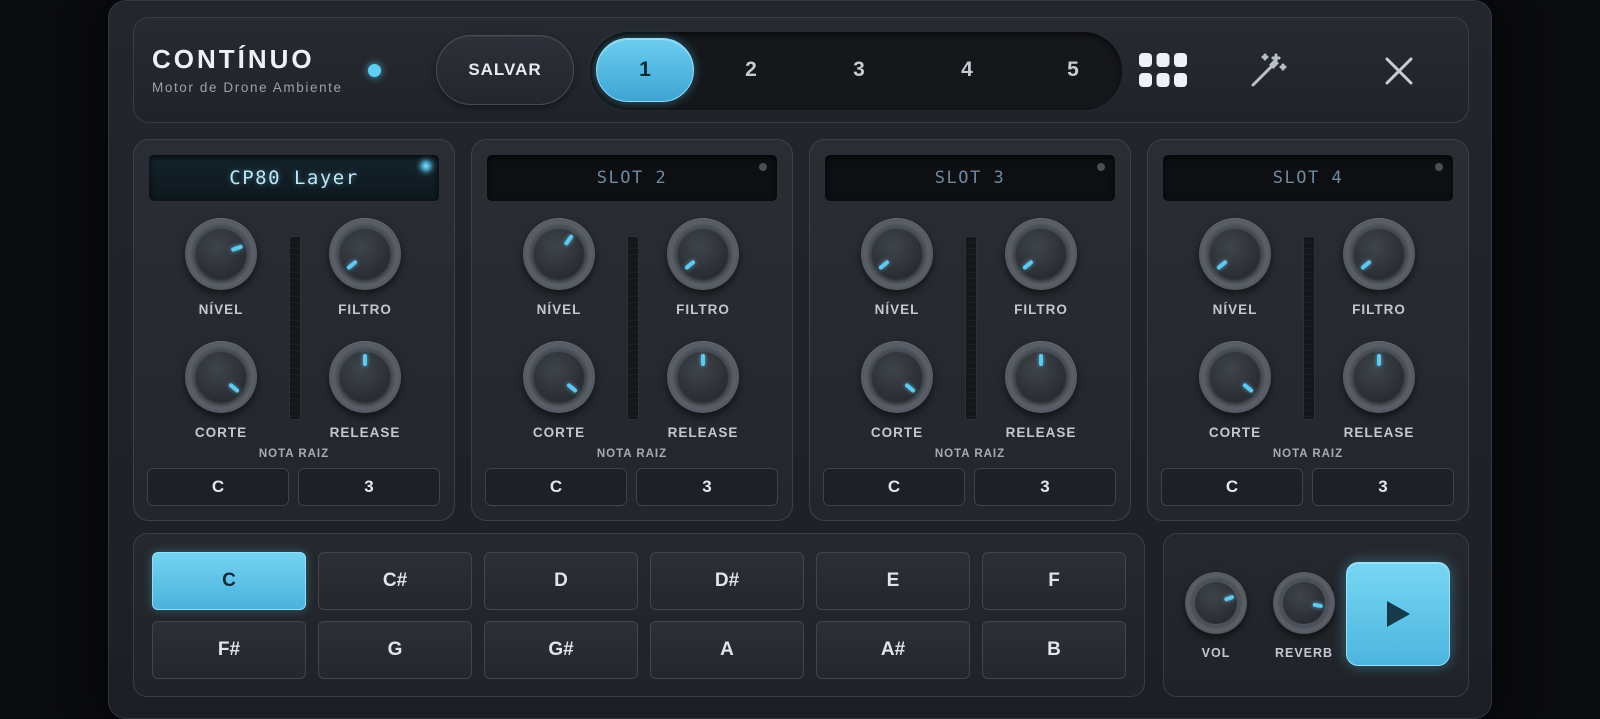  Describe the element at coordinates (559, 309) in the screenshot. I see `nivel-label: NÍVEL` at that location.